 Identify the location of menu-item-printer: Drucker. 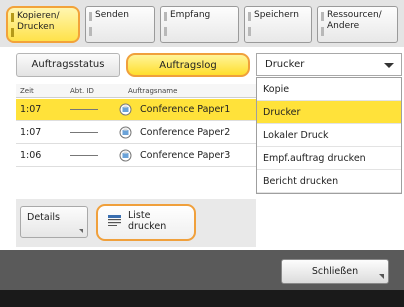
(329, 112).